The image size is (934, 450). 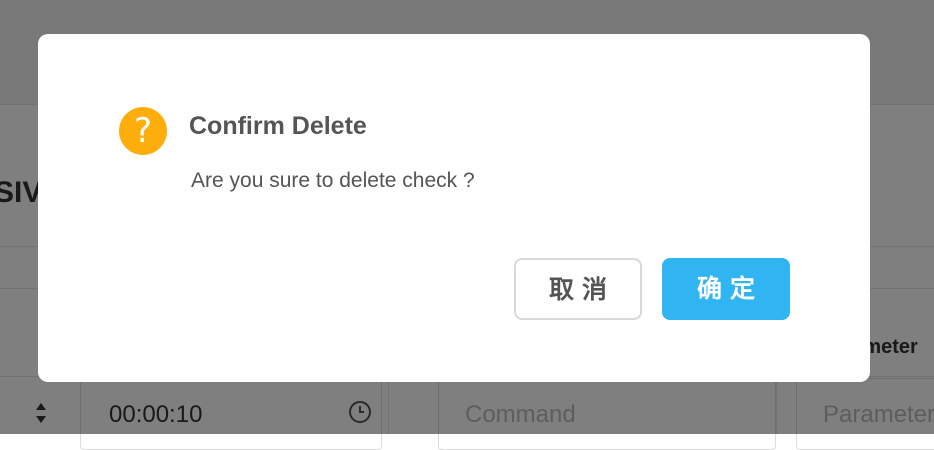 What do you see at coordinates (143, 131) in the screenshot?
I see `question-icon: ?` at bounding box center [143, 131].